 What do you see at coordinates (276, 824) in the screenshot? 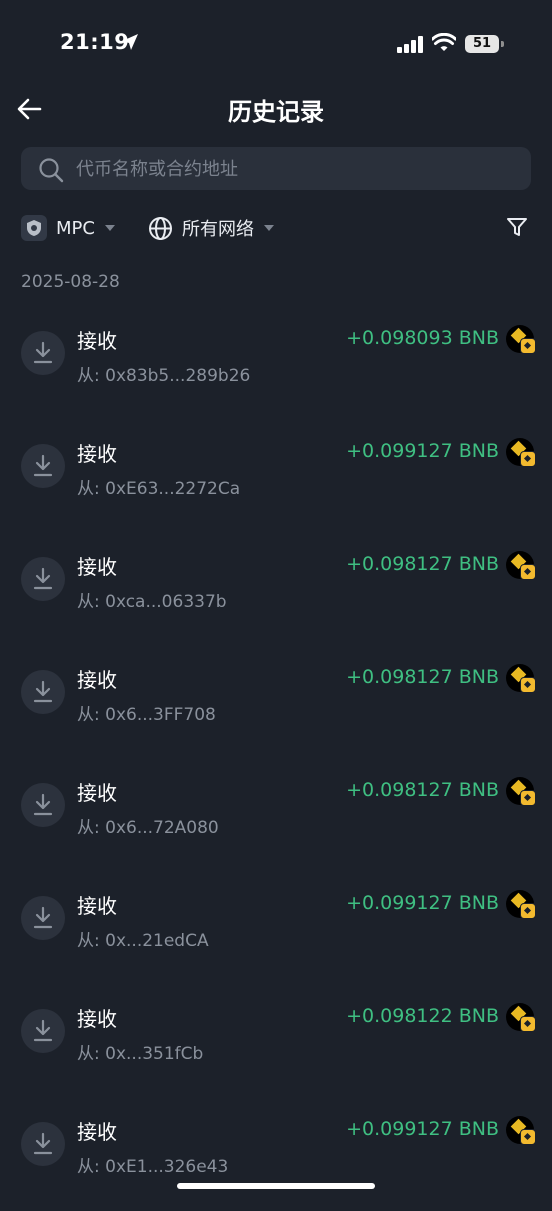
I see `transaction-row: 接收从: 0x6...72A080 +0.098127 BNB` at bounding box center [276, 824].